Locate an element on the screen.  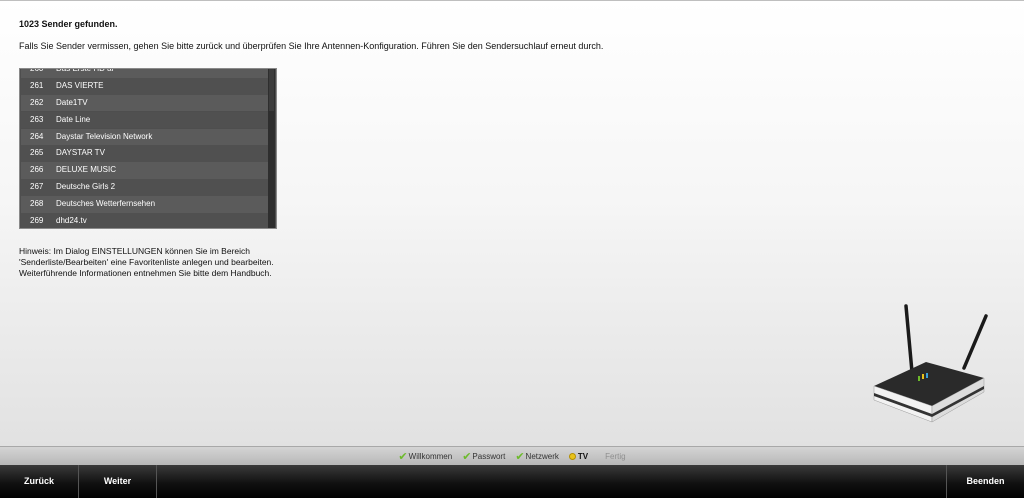
next-button: Weiter is located at coordinates (117, 481).